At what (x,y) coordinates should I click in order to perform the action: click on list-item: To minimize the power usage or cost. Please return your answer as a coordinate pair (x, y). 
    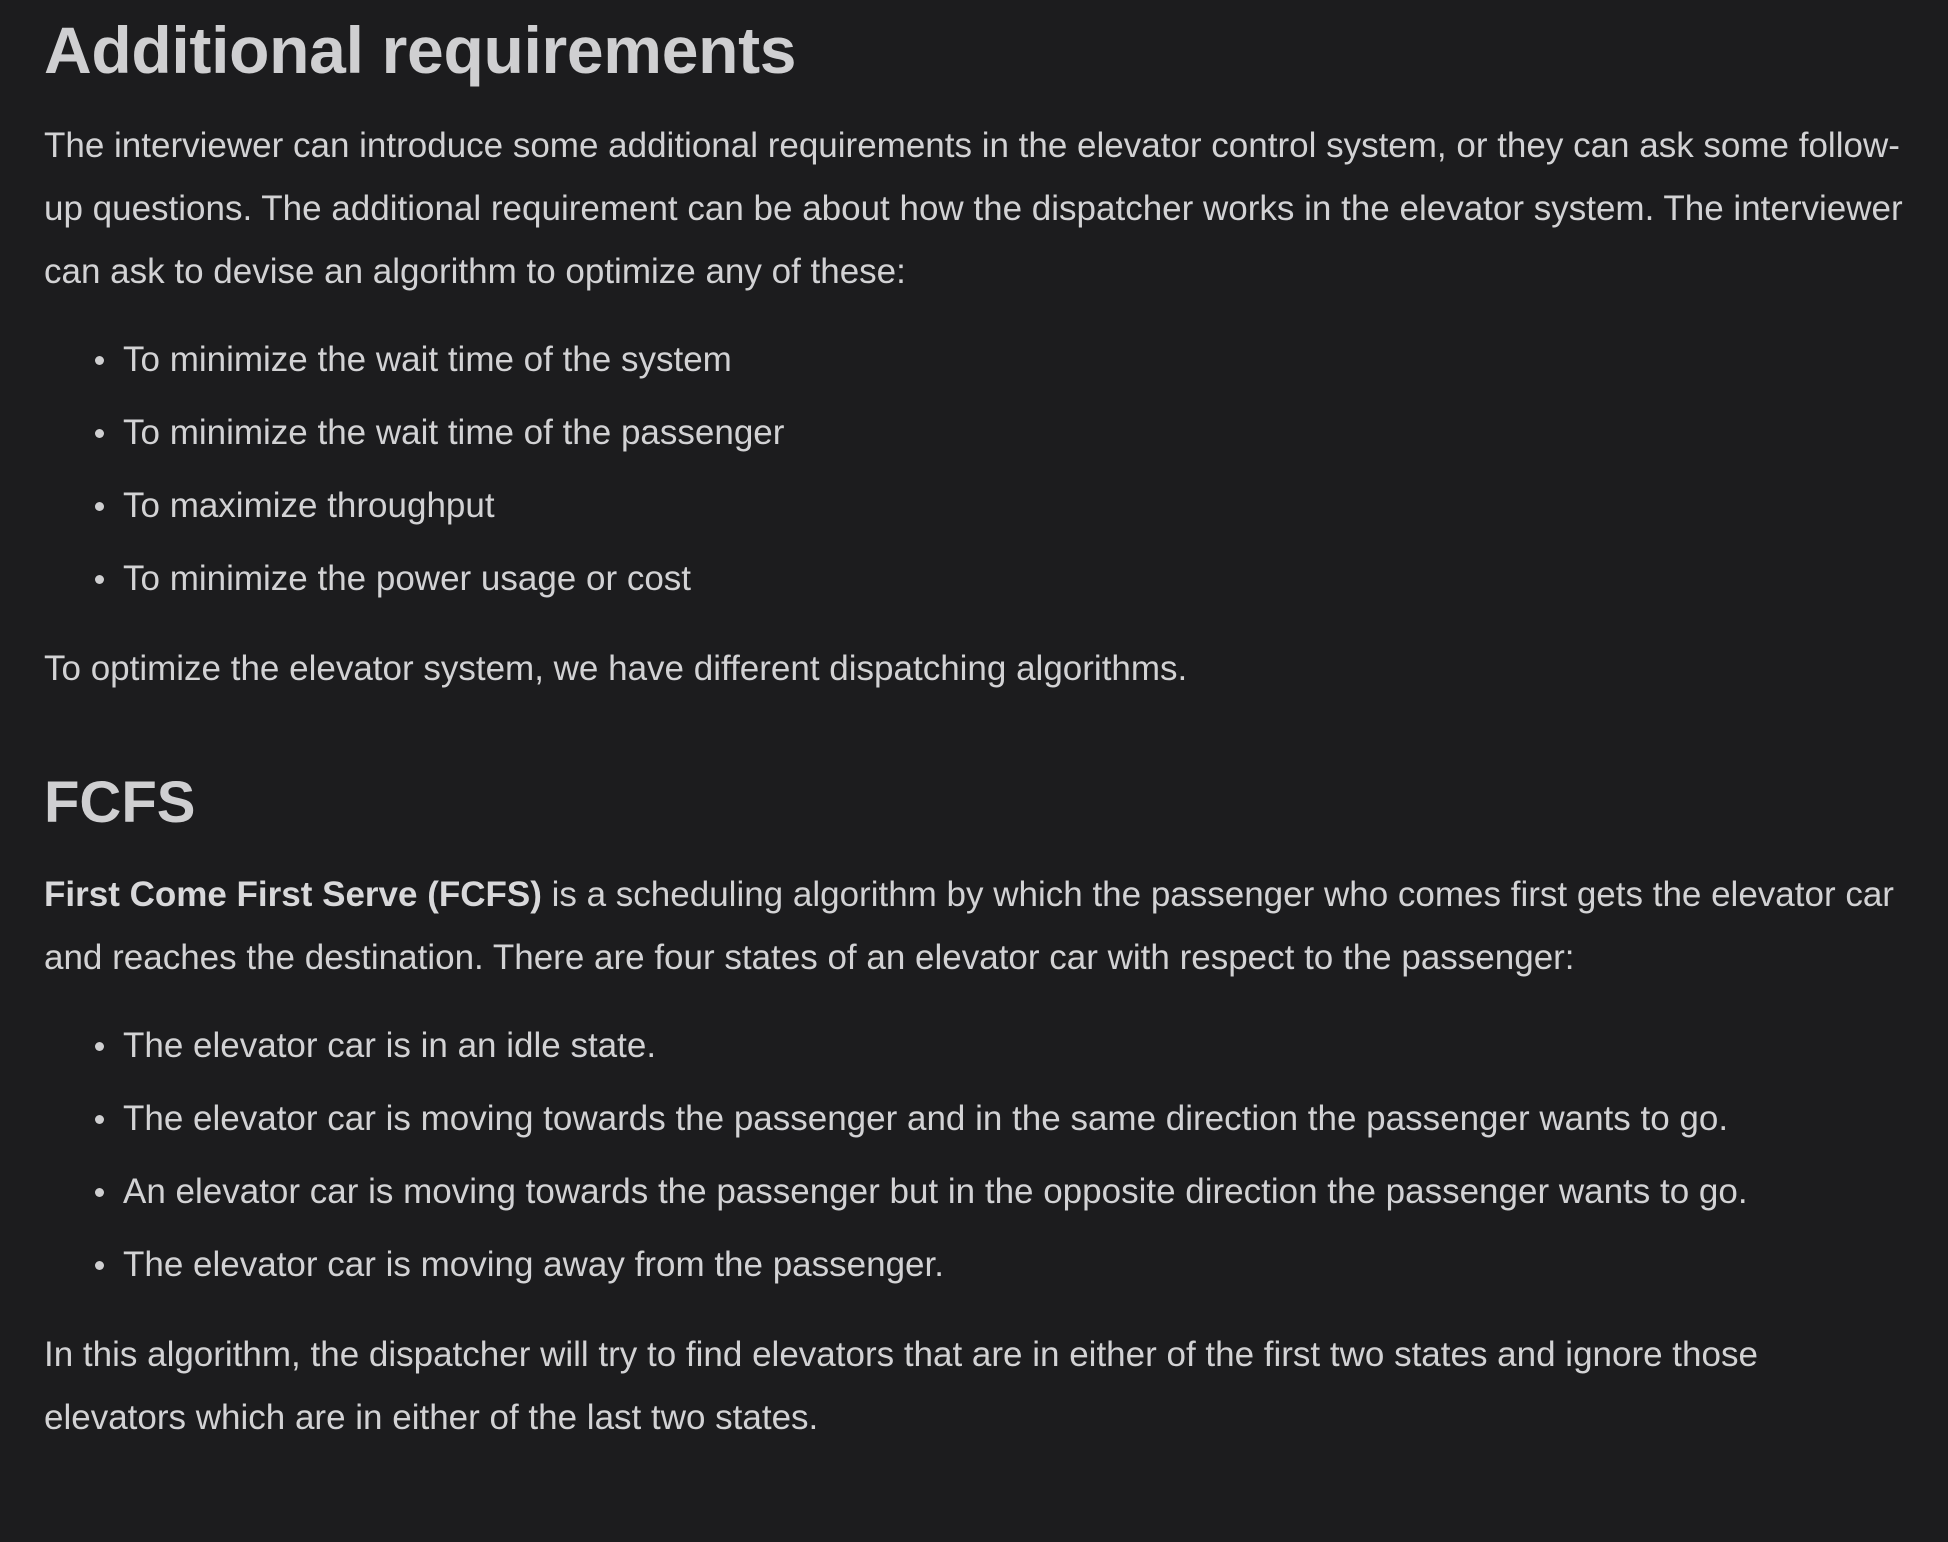
    Looking at the image, I should click on (974, 579).